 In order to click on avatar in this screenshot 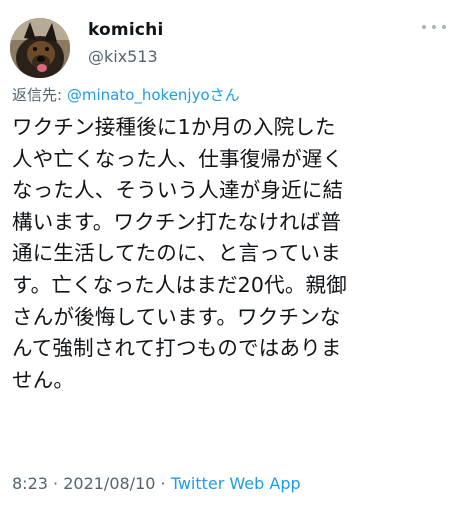, I will do `click(40, 48)`.